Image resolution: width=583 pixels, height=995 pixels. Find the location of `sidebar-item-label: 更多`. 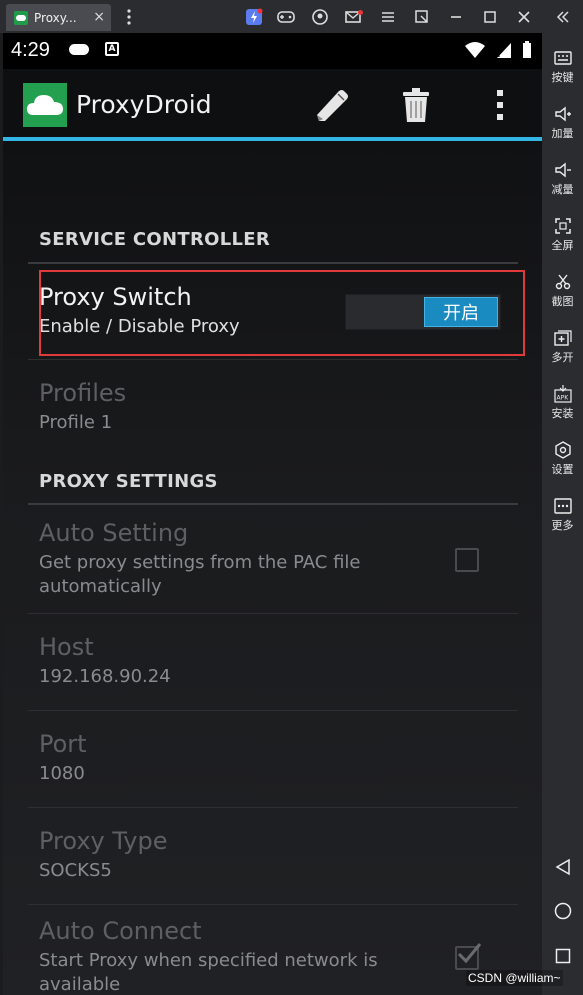

sidebar-item-label: 更多 is located at coordinates (562, 525).